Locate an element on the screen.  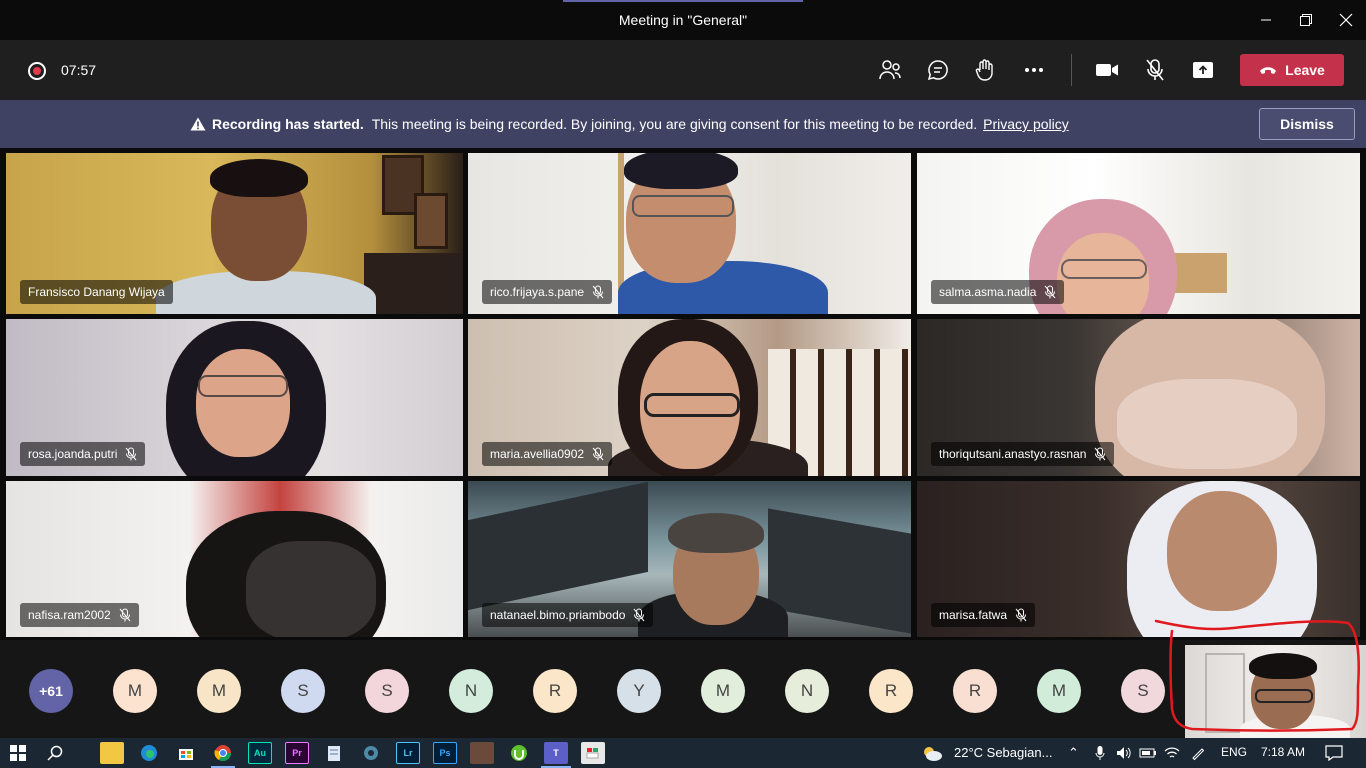
store-icon is located at coordinates (186, 753).